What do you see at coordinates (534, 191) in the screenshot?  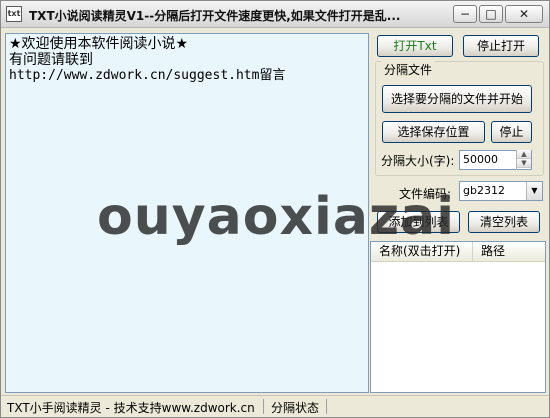 I see `chevron-down-icon: ▼` at bounding box center [534, 191].